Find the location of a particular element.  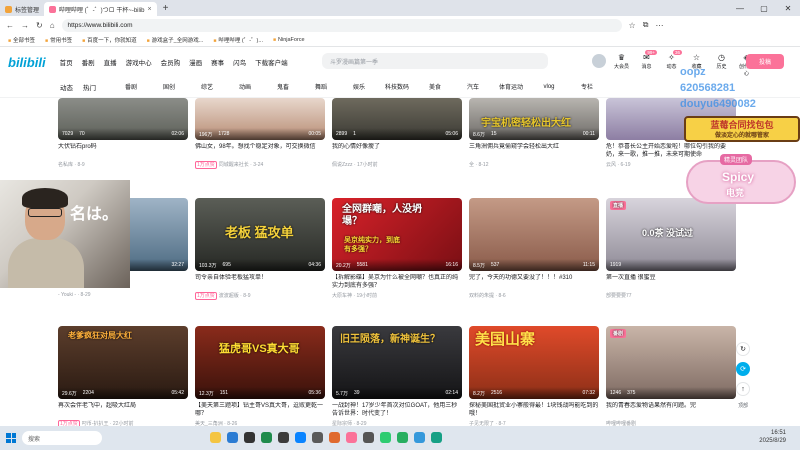

app-green2-icon is located at coordinates (402, 437).